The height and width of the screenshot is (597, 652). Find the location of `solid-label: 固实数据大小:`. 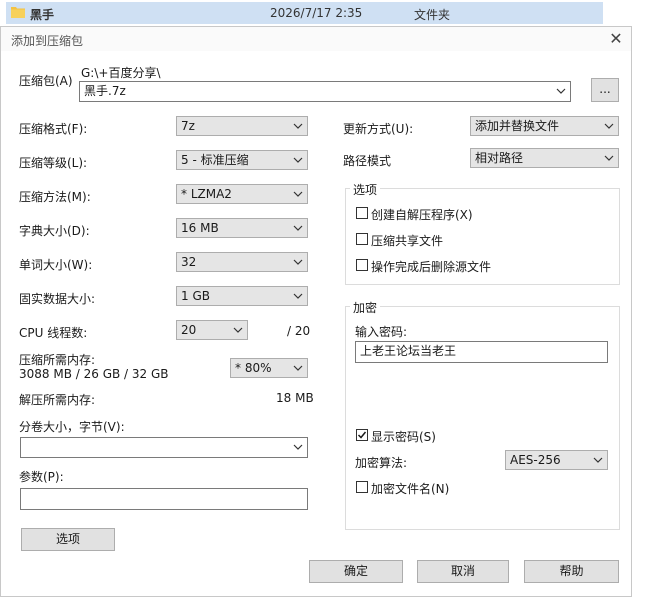

solid-label: 固实数据大小: is located at coordinates (57, 299).